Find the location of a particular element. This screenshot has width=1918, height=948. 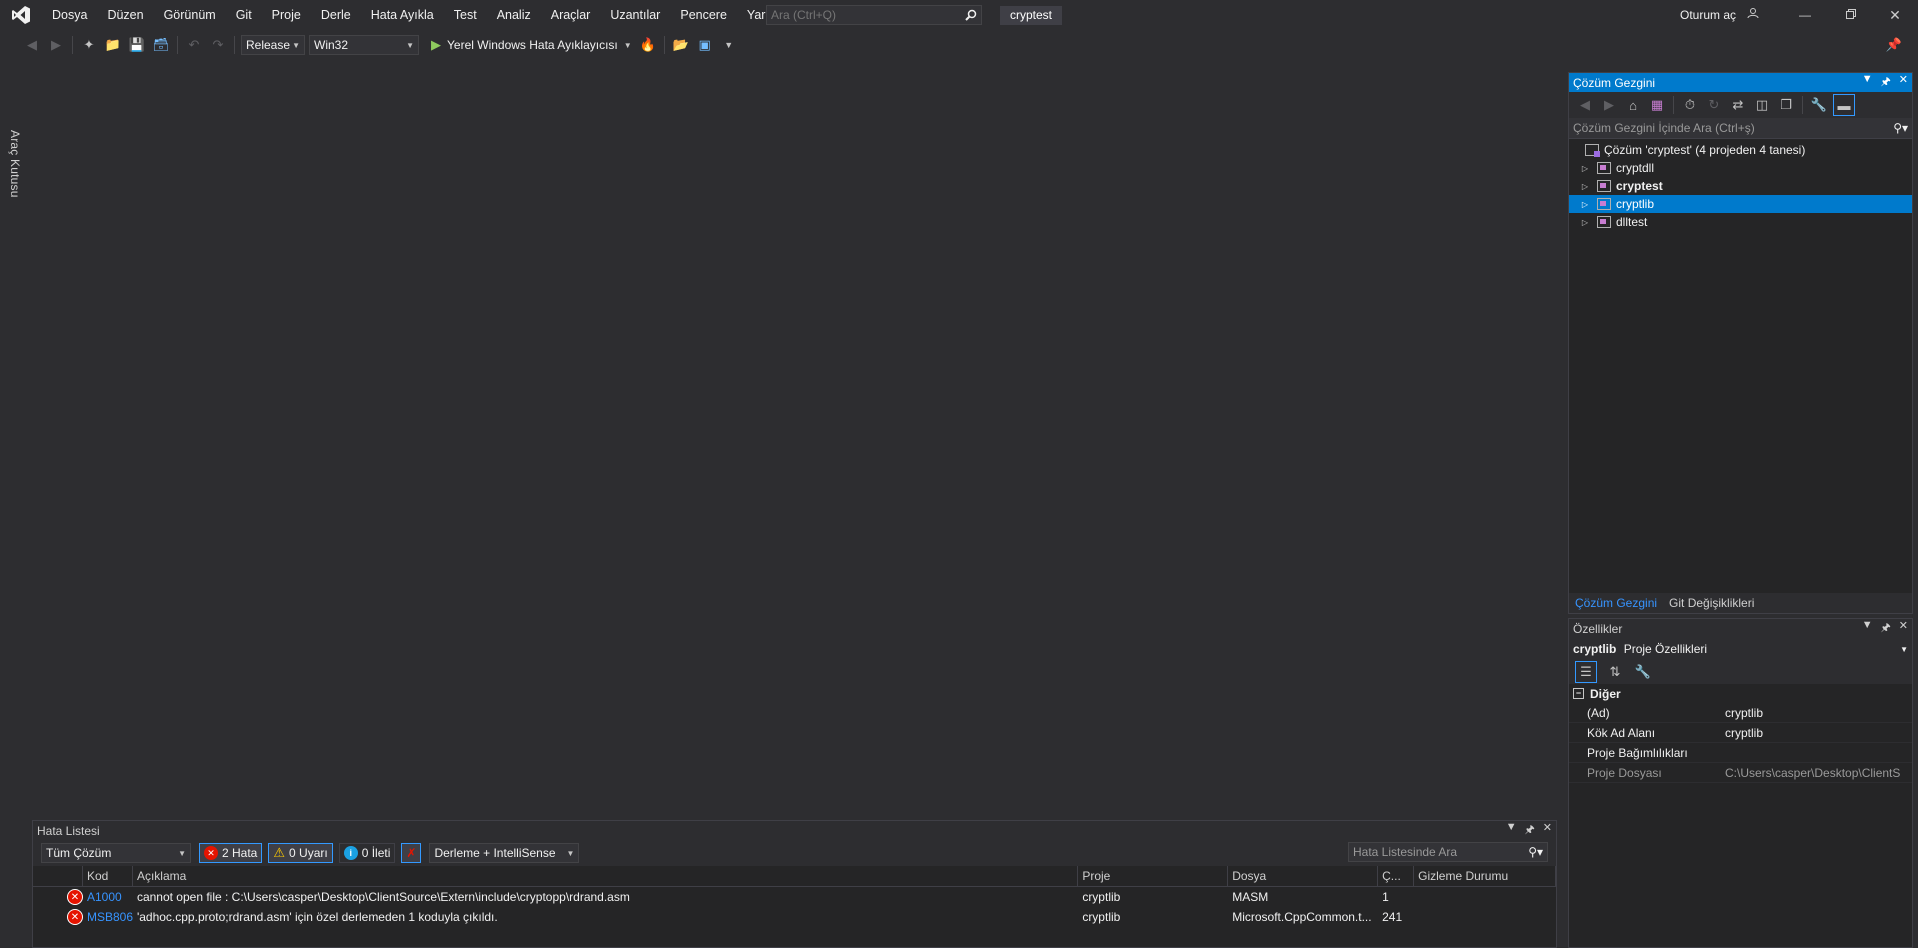

properties-wrench-icon: 🔧 is located at coordinates (1819, 105).